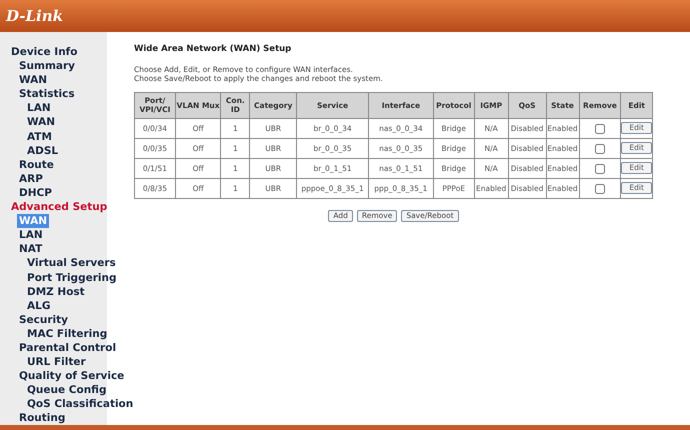  Describe the element at coordinates (80, 404) in the screenshot. I see `sidebar-item: QoS Classification` at that location.